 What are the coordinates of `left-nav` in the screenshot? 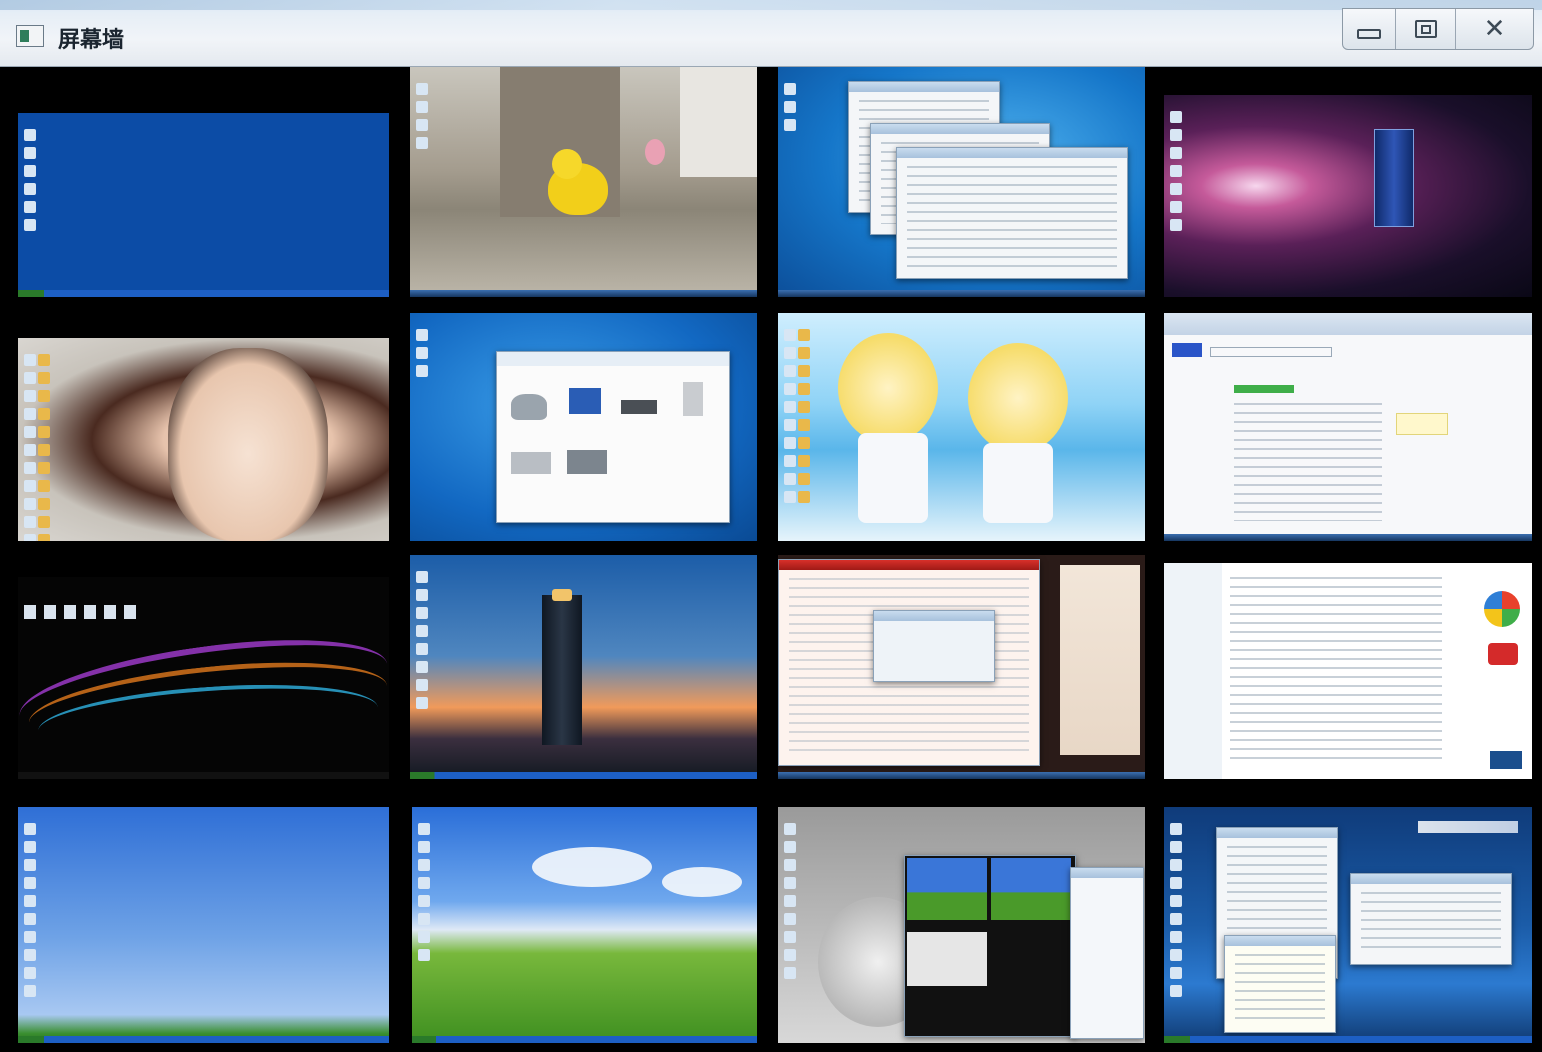 It's located at (1193, 671).